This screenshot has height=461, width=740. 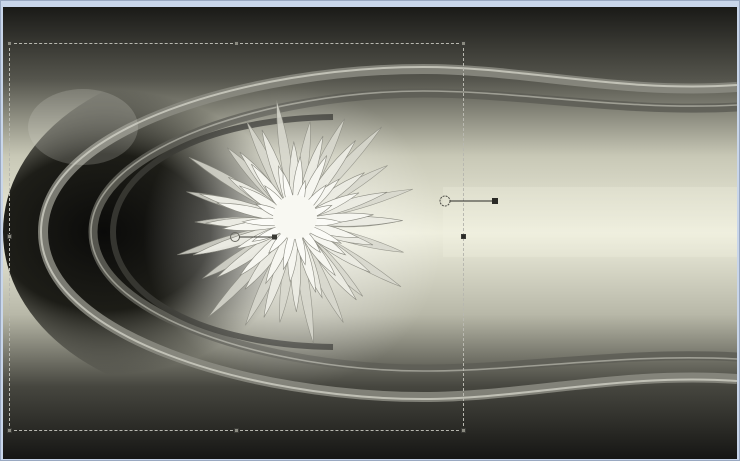 What do you see at coordinates (236, 43) in the screenshot?
I see `handle-top-center` at bounding box center [236, 43].